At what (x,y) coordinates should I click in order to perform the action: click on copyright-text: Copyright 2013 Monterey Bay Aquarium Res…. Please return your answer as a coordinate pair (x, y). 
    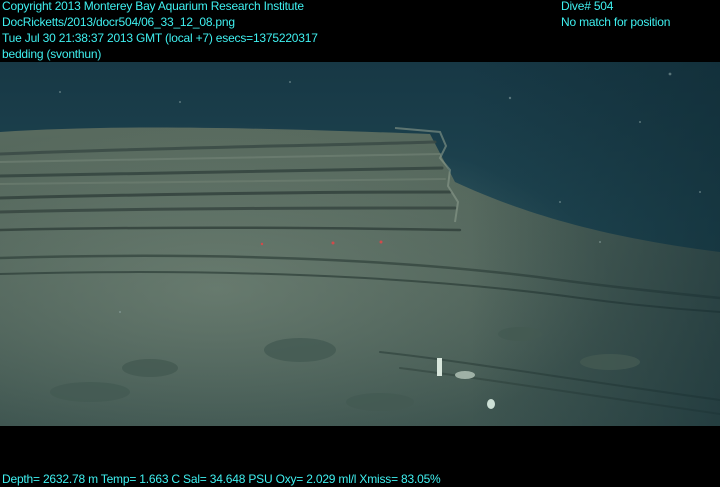
    Looking at the image, I should click on (153, 6).